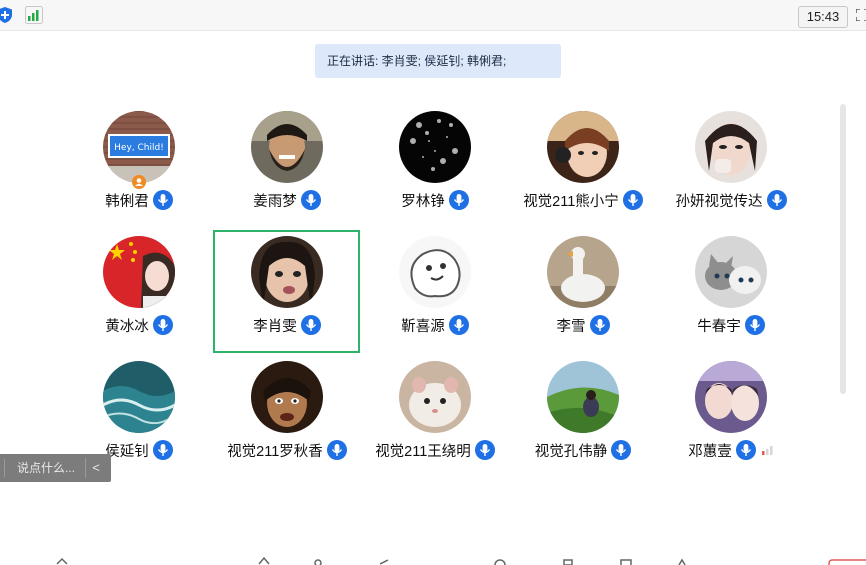 The width and height of the screenshot is (866, 565). I want to click on participant-name-row: 靳喜源, so click(435, 325).